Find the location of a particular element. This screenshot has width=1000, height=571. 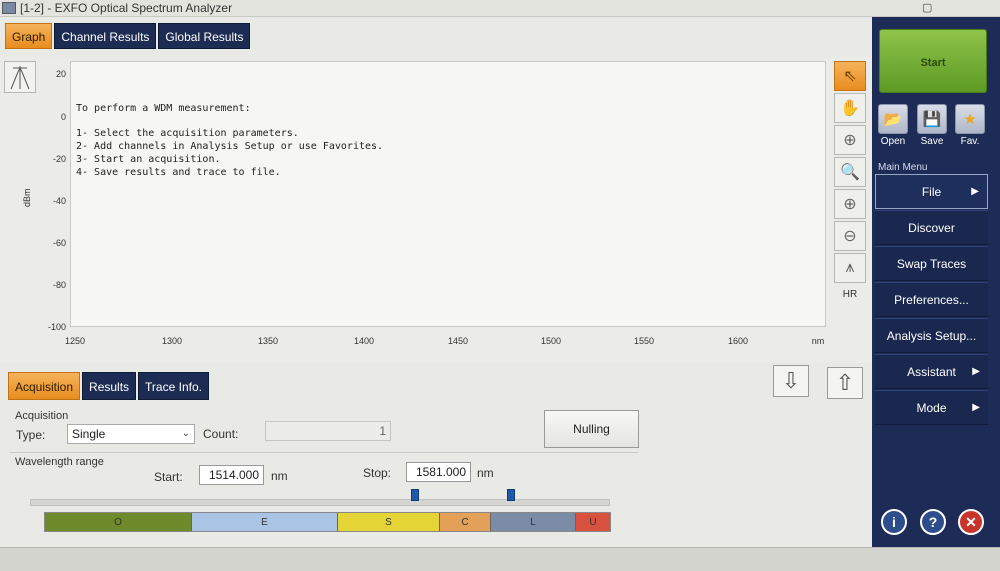

zoom-area-tool: ⊕ is located at coordinates (850, 140).